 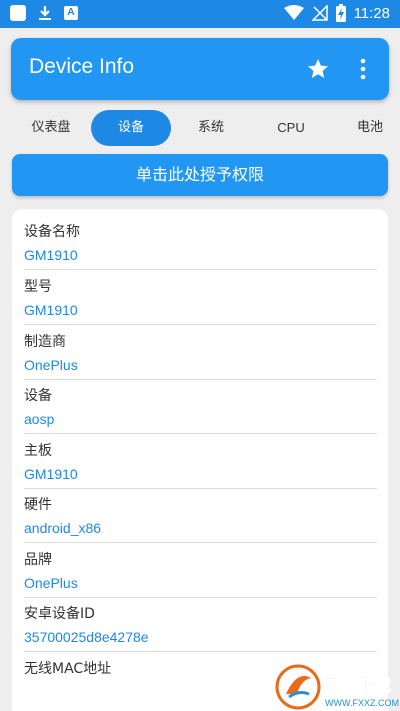 What do you see at coordinates (38, 287) in the screenshot?
I see `info-label: 型号` at bounding box center [38, 287].